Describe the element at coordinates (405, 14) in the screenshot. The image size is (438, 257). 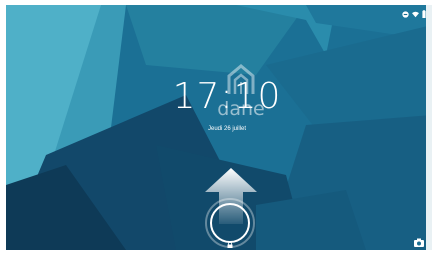
I see `do-not-disturb-icon` at that location.